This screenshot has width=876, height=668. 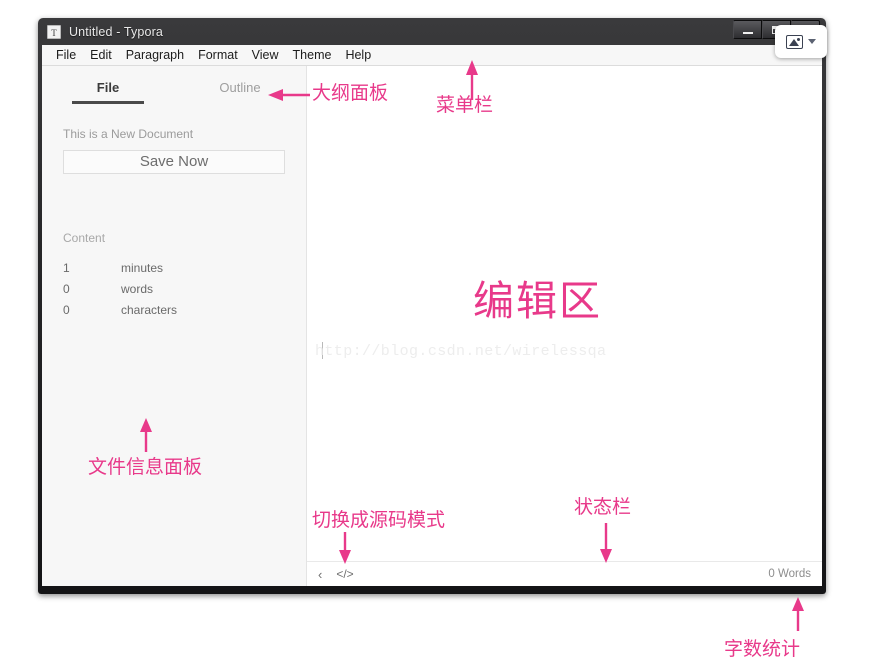 I want to click on menu-item-paragraph: Paragraph, so click(x=155, y=55).